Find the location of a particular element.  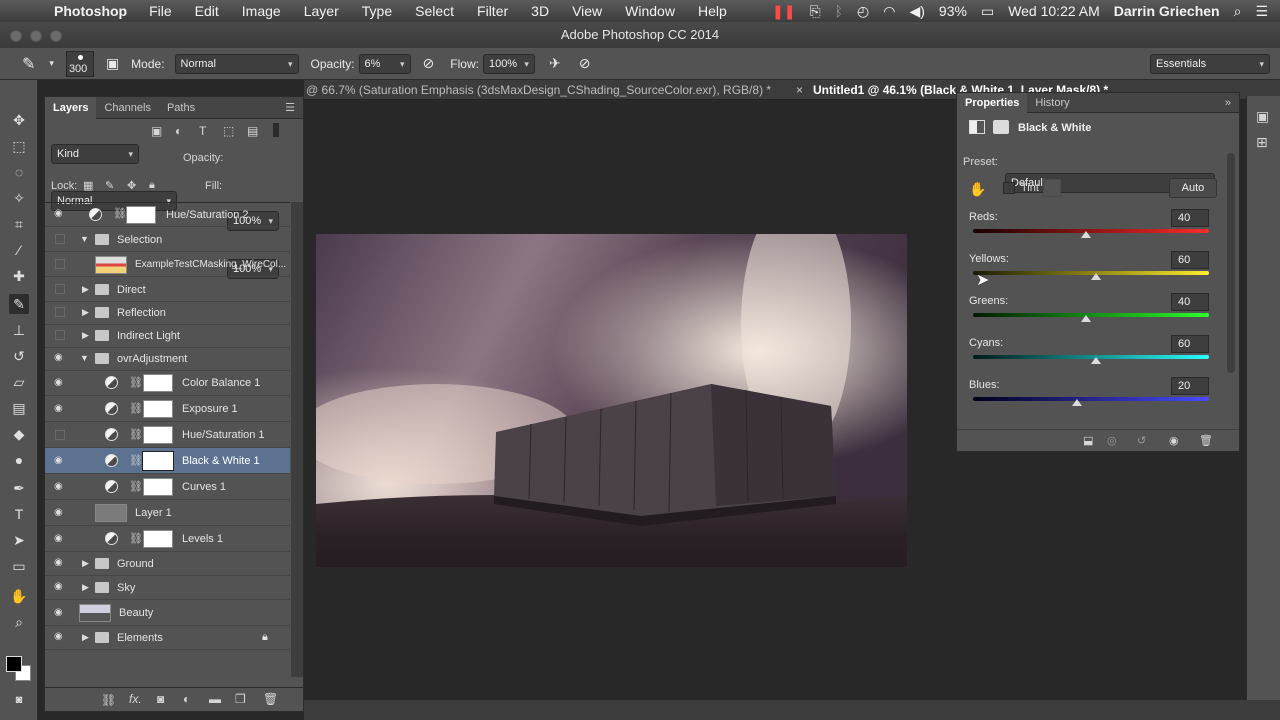

menu-photoshop: Photoshop is located at coordinates (90, 11).